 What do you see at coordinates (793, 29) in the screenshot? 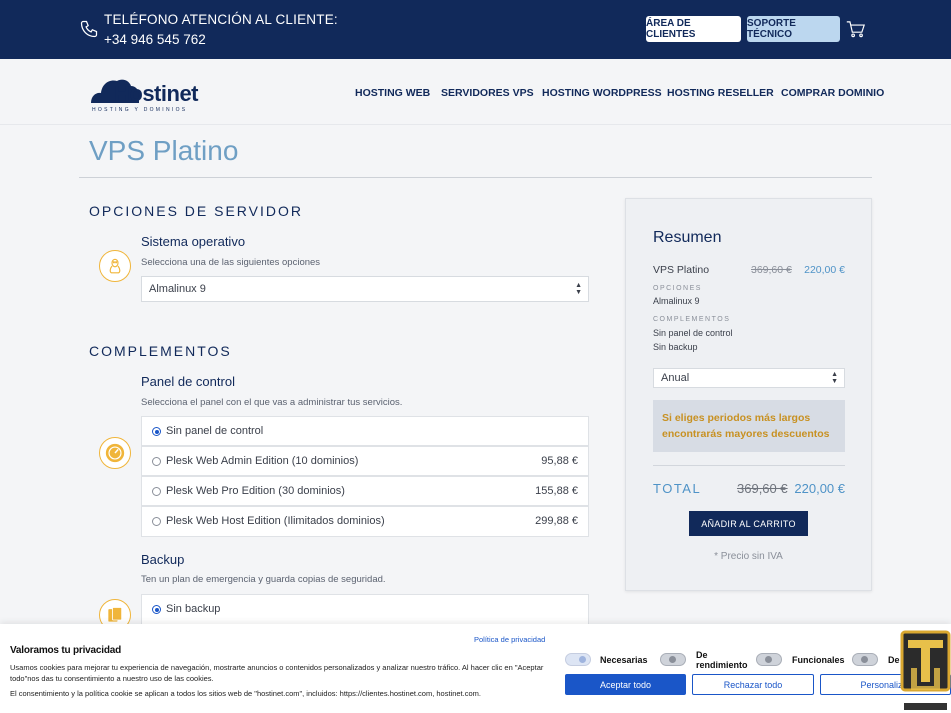
I see `tech-support-button: SOPORTE TÉCNICO` at bounding box center [793, 29].